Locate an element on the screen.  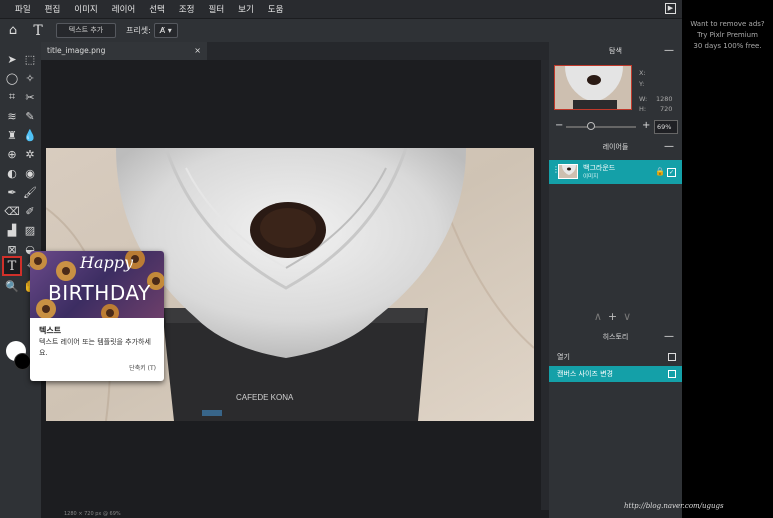
cursor-x-label: X: is located at coordinates (642, 73).